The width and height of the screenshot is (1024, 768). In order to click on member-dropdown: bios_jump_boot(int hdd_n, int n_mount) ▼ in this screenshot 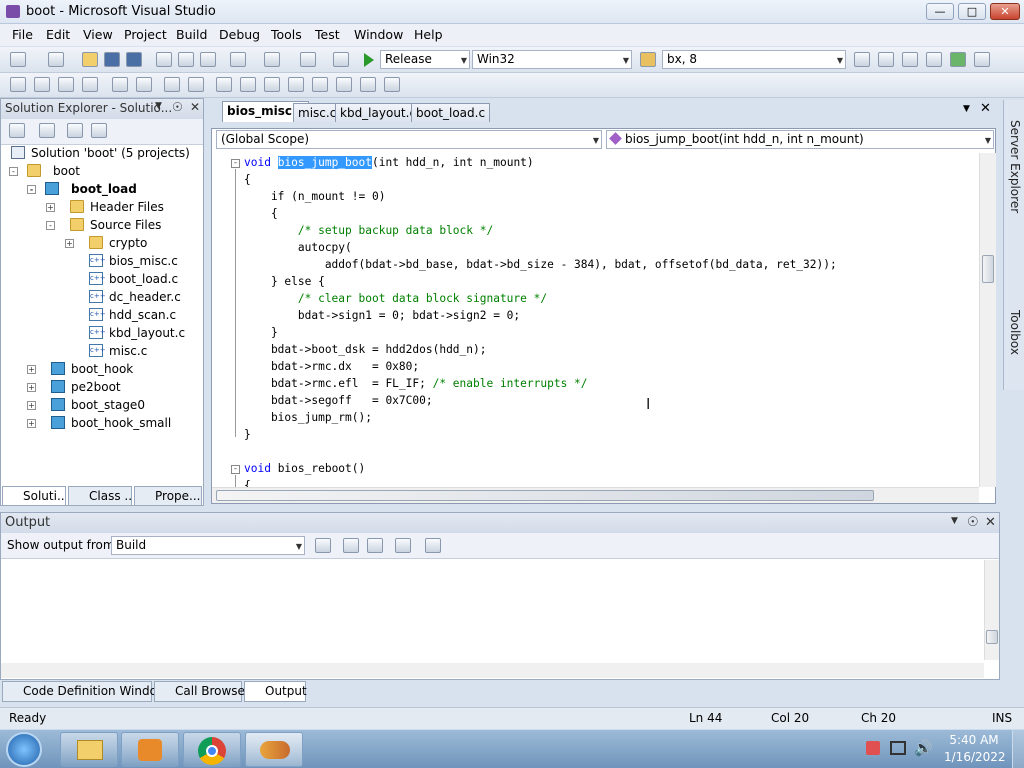, I will do `click(800, 139)`.